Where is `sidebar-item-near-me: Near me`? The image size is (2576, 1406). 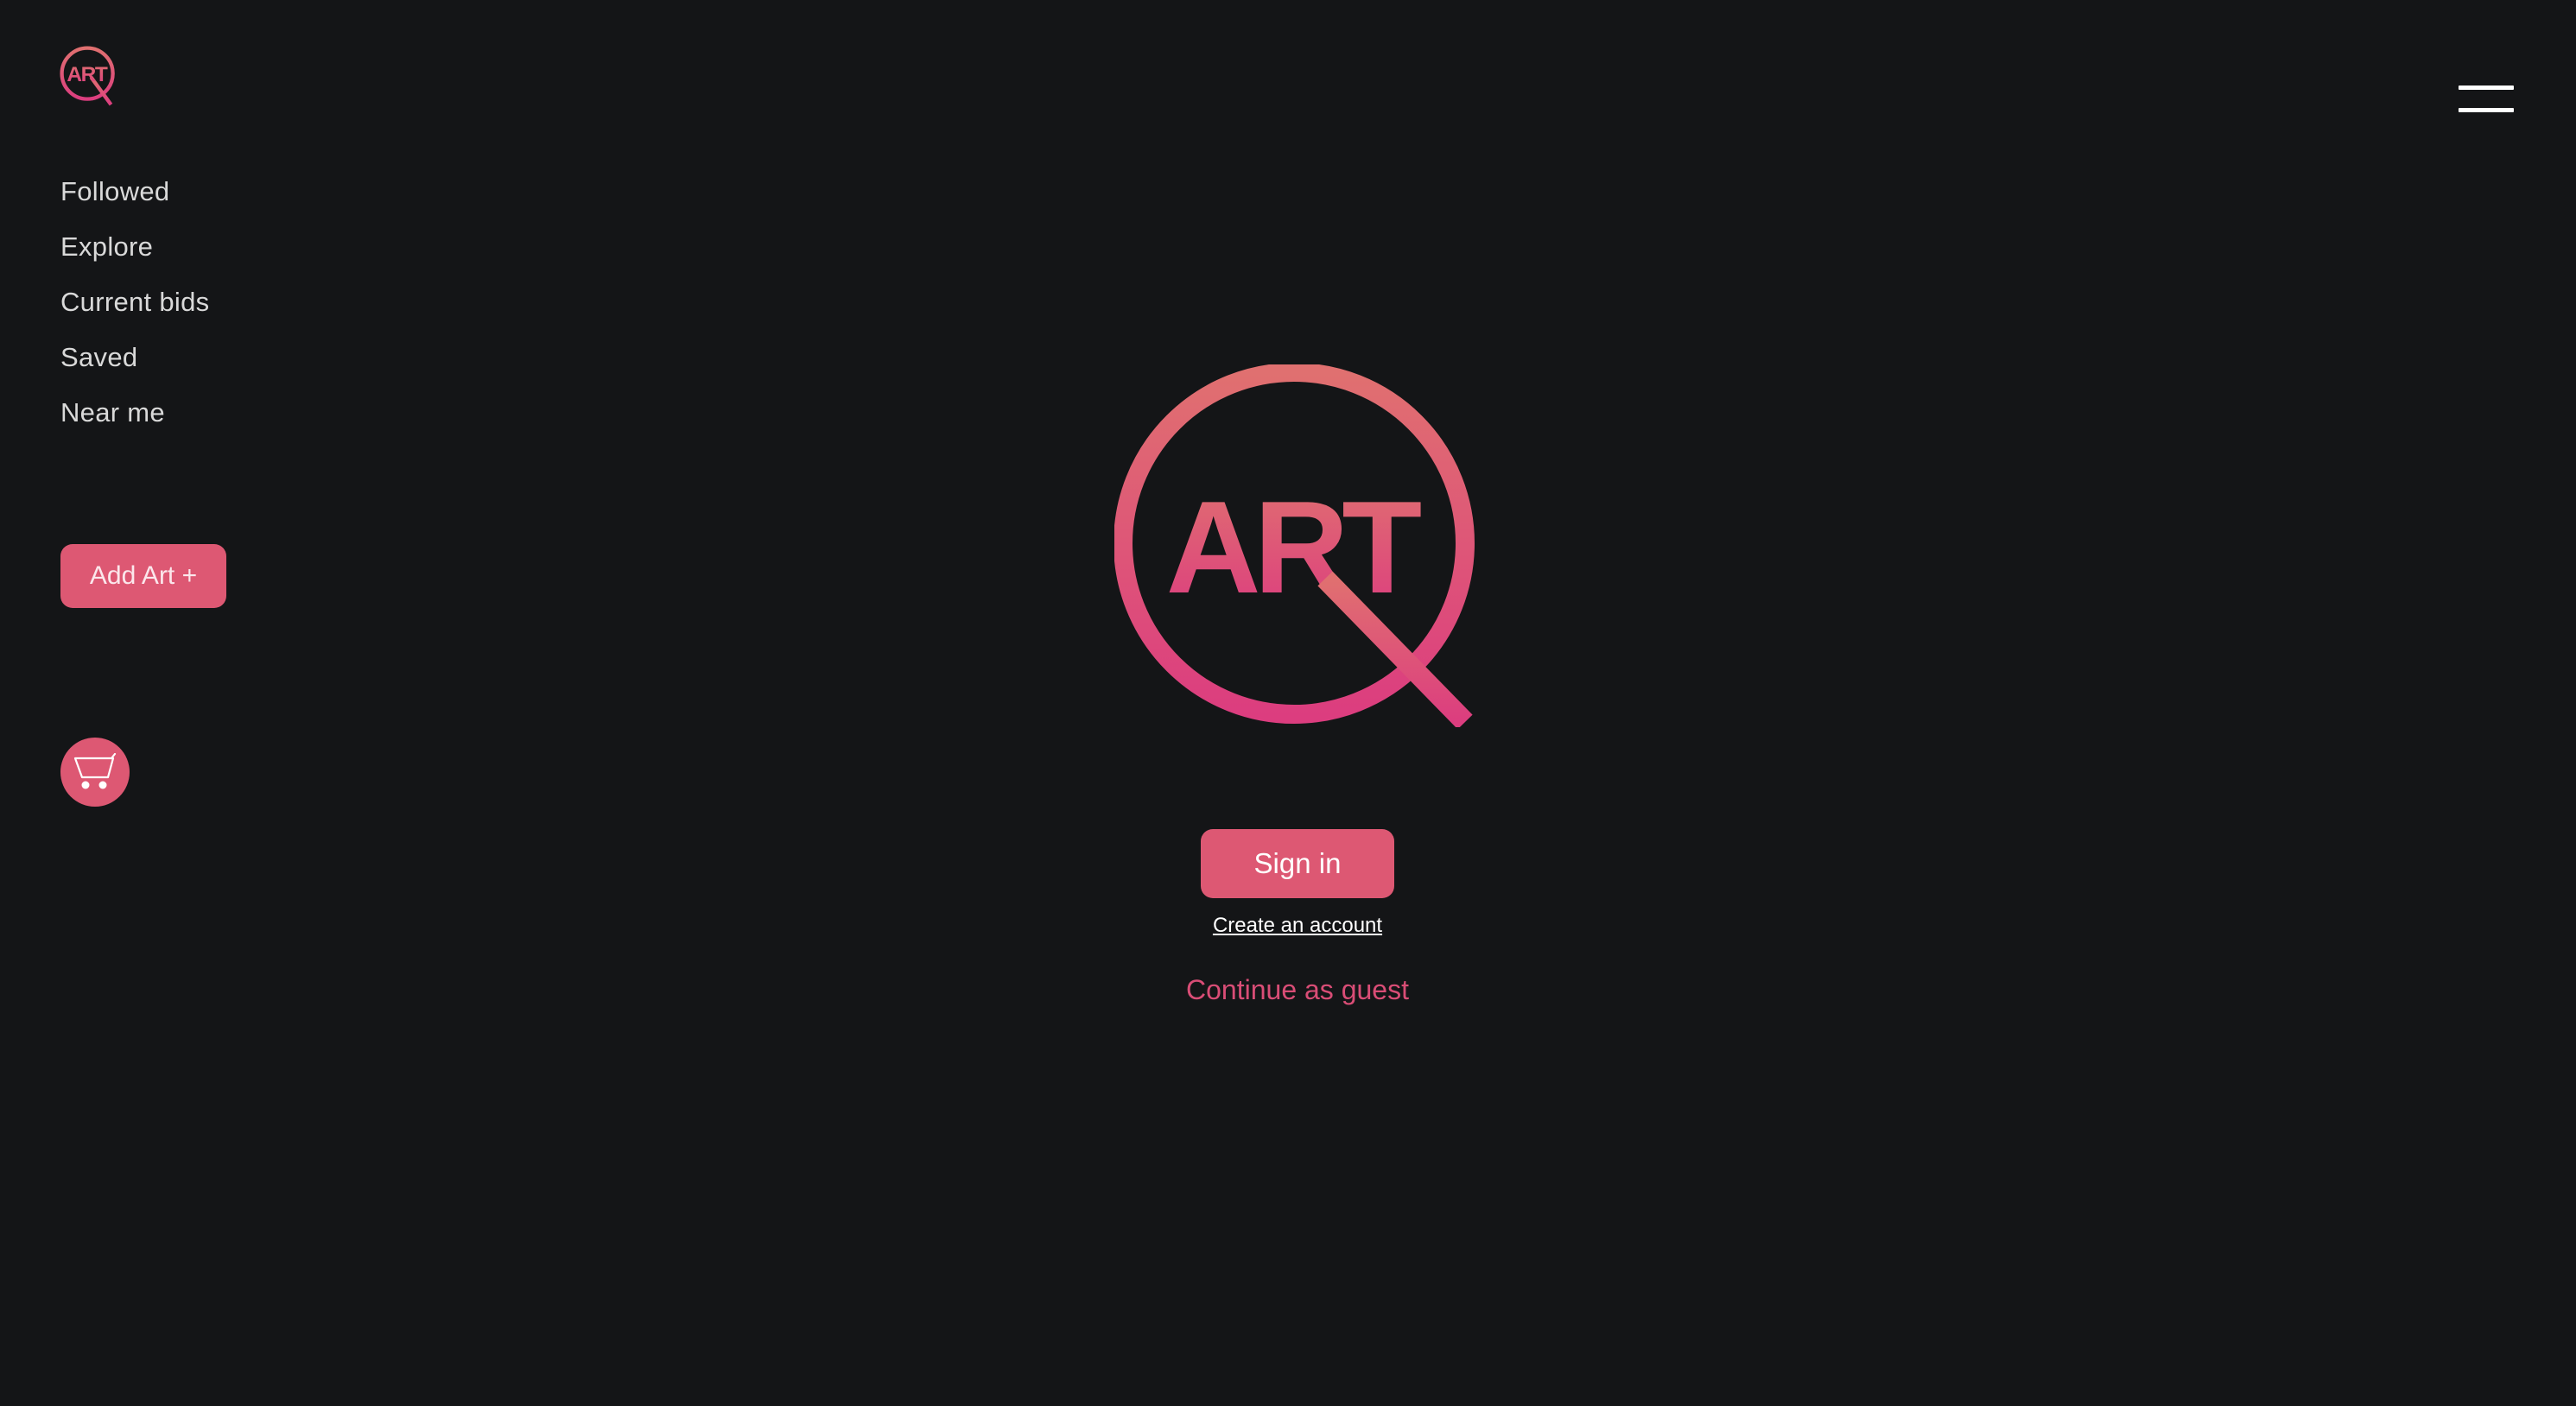 sidebar-item-near-me: Near me is located at coordinates (134, 418).